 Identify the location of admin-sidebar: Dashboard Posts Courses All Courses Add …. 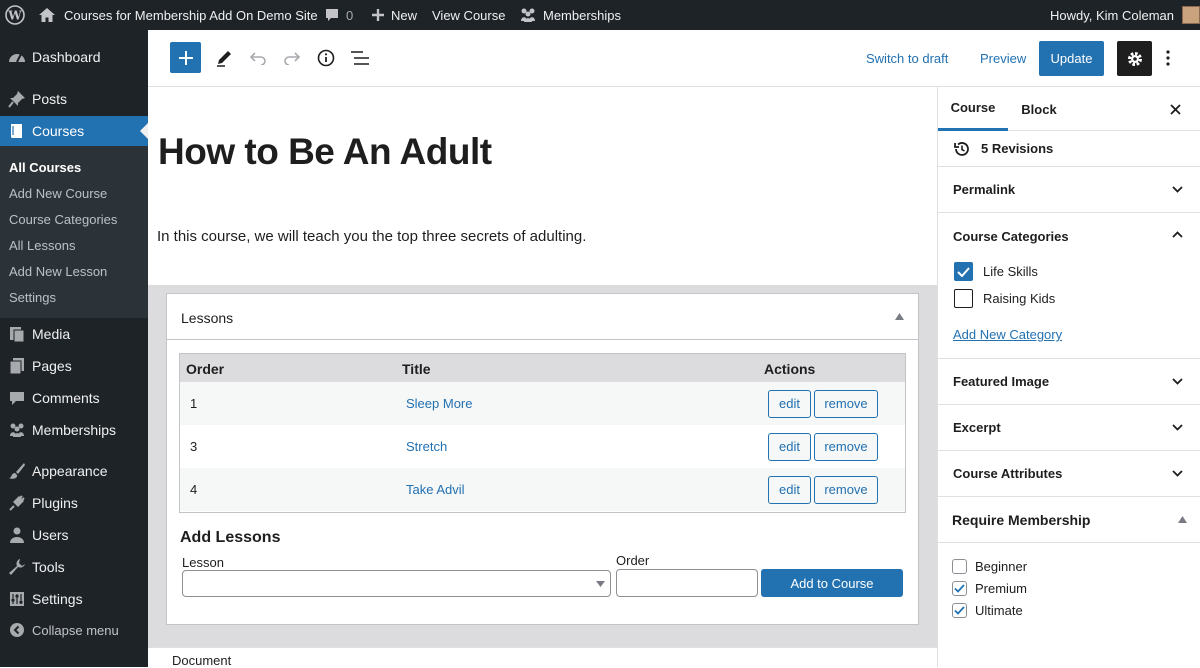
(74, 348).